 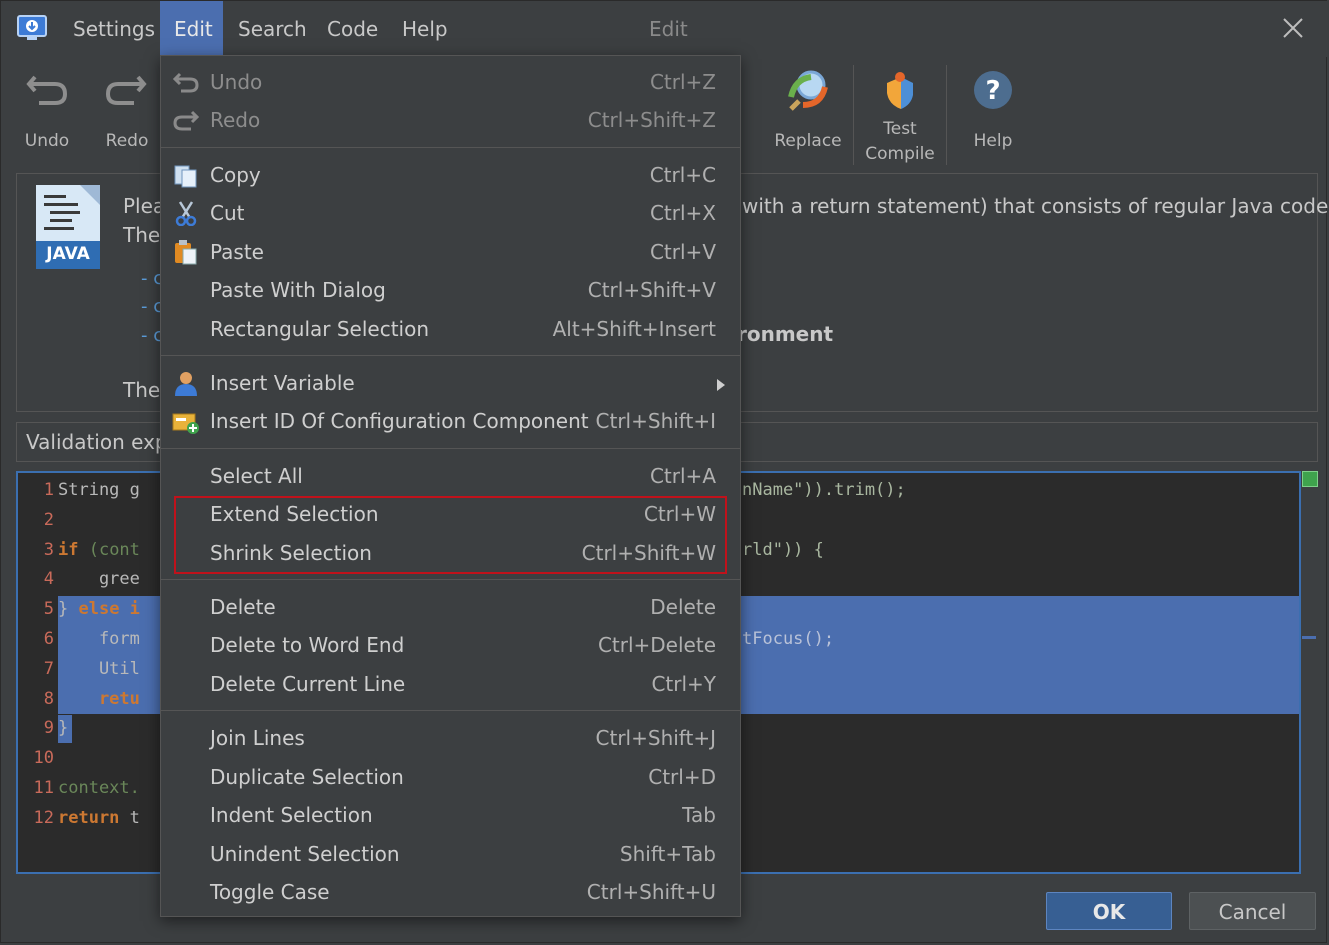 I want to click on menu-item-label: Rectangular Selection, so click(x=320, y=329).